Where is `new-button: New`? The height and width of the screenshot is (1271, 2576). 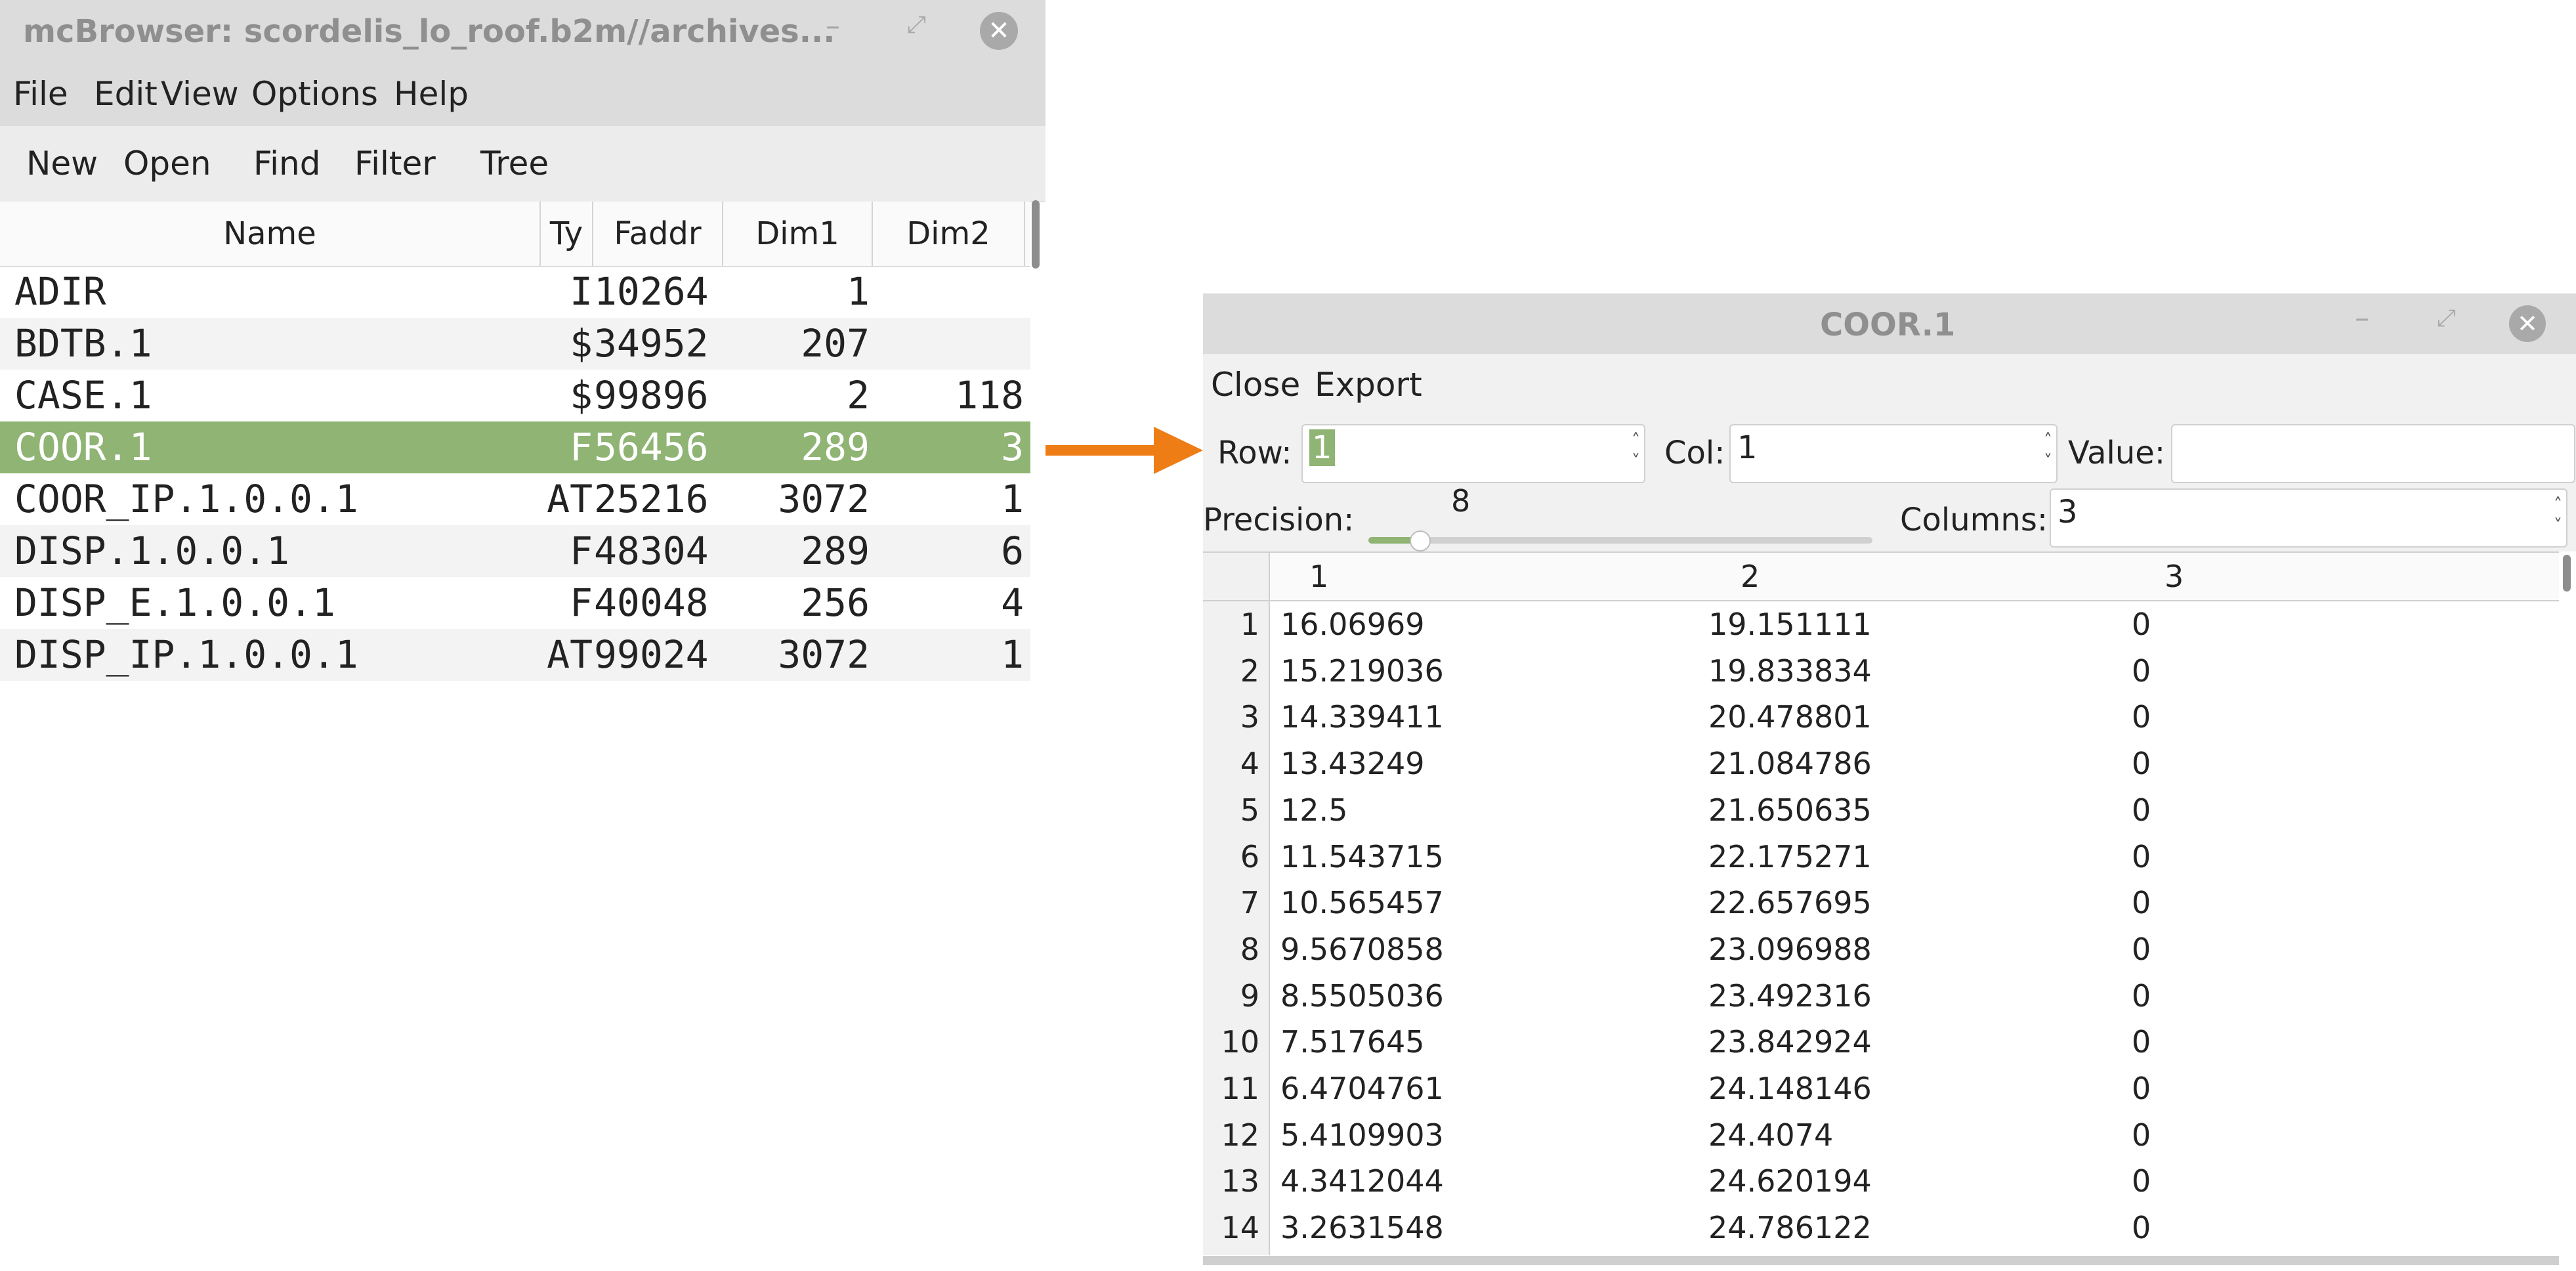 new-button: New is located at coordinates (62, 163).